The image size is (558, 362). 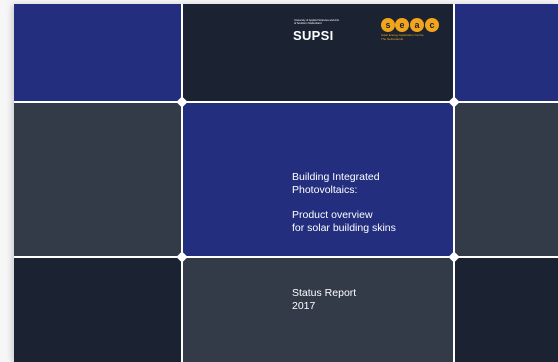 What do you see at coordinates (362, 184) in the screenshot?
I see `report-title: Building Integrated Photovoltaics:` at bounding box center [362, 184].